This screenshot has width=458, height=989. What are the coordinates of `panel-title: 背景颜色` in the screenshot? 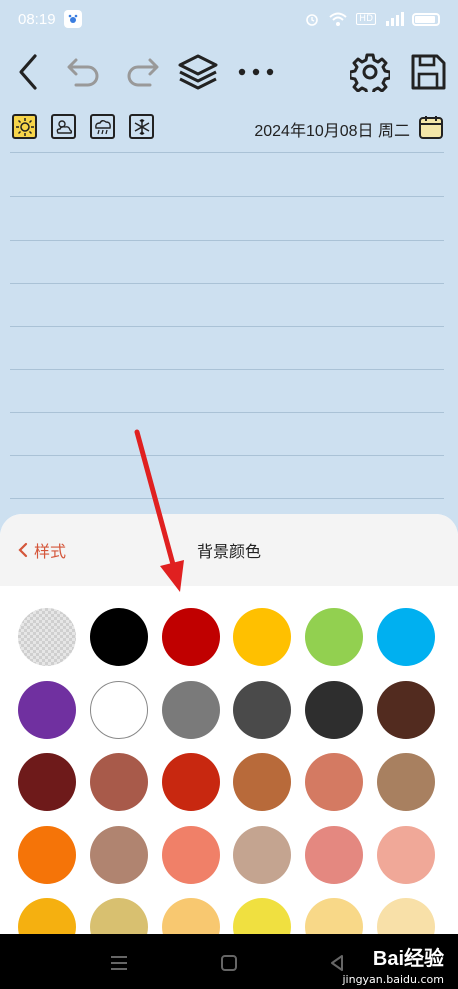 It's located at (228, 551).